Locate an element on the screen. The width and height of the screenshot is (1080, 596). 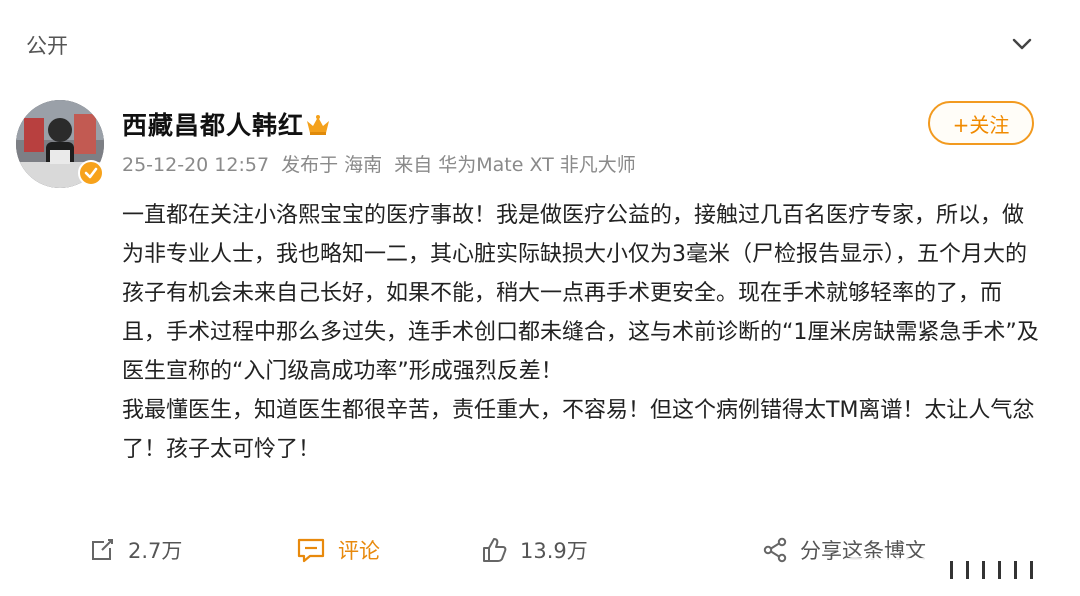
overlay-watermark is located at coordinates (949, 570).